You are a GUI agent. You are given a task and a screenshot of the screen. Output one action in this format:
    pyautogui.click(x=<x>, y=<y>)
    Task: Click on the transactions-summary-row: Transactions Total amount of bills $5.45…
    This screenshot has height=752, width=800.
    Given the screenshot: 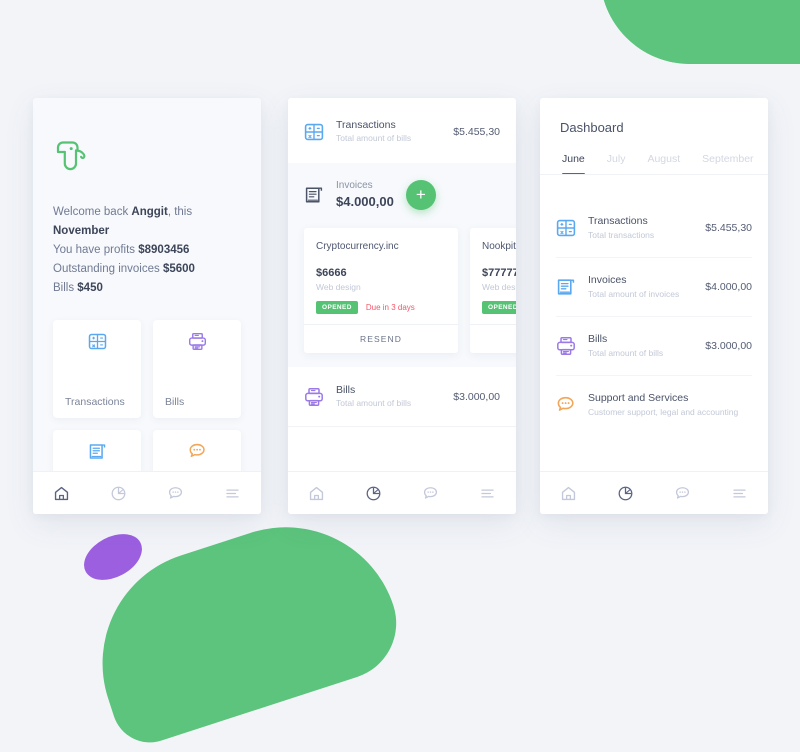 What is the action you would take?
    pyautogui.click(x=402, y=130)
    